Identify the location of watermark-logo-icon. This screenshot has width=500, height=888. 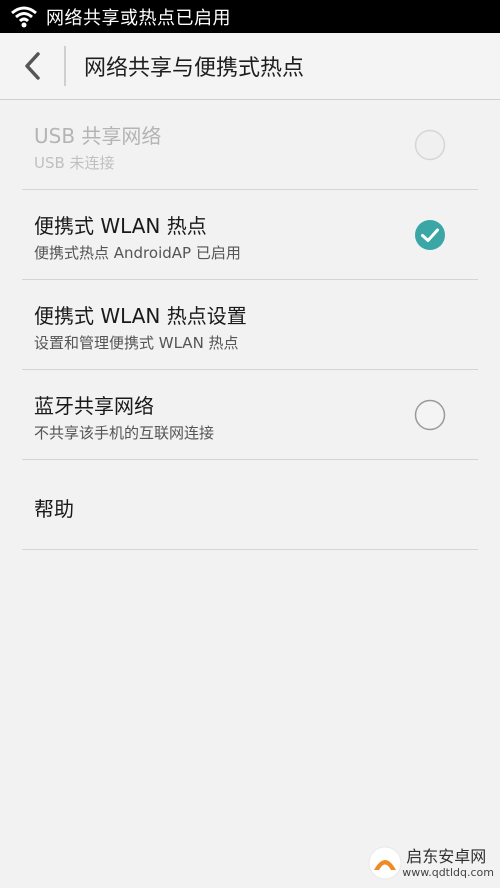
(385, 863).